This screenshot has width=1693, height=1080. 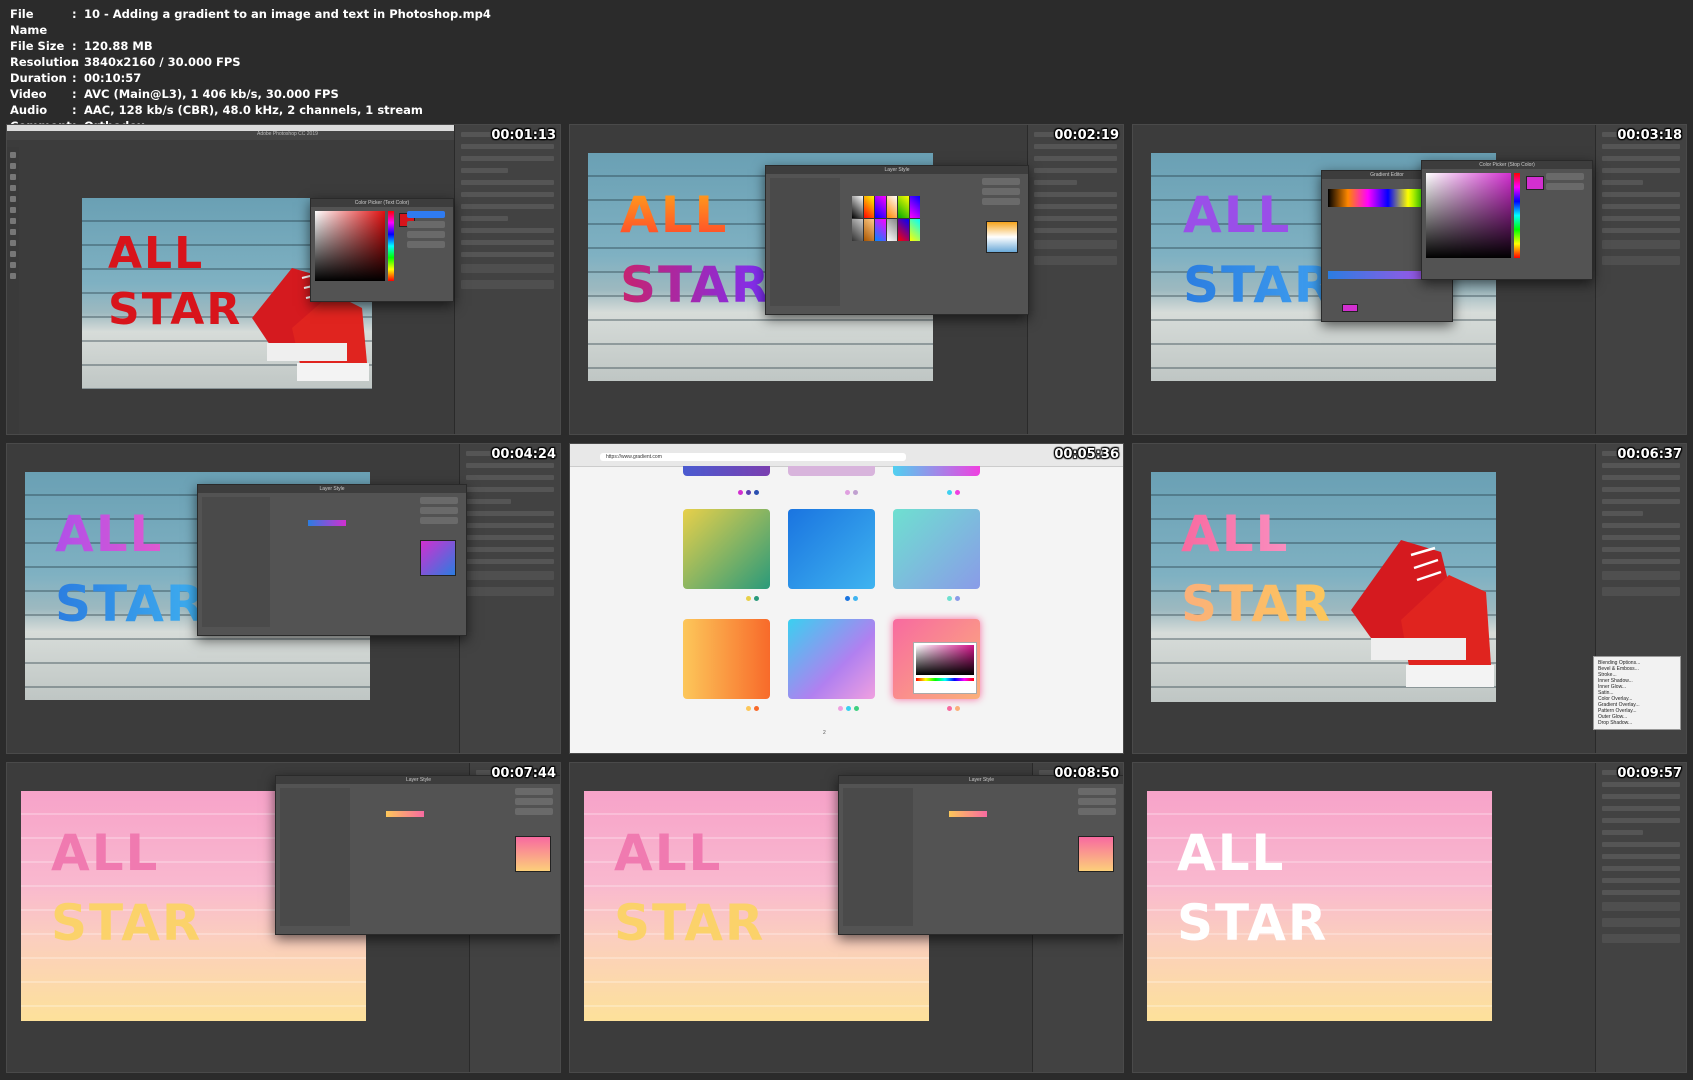 What do you see at coordinates (1409, 917) in the screenshot?
I see `thumbnail-9: ALL STAR 00:09:57` at bounding box center [1409, 917].